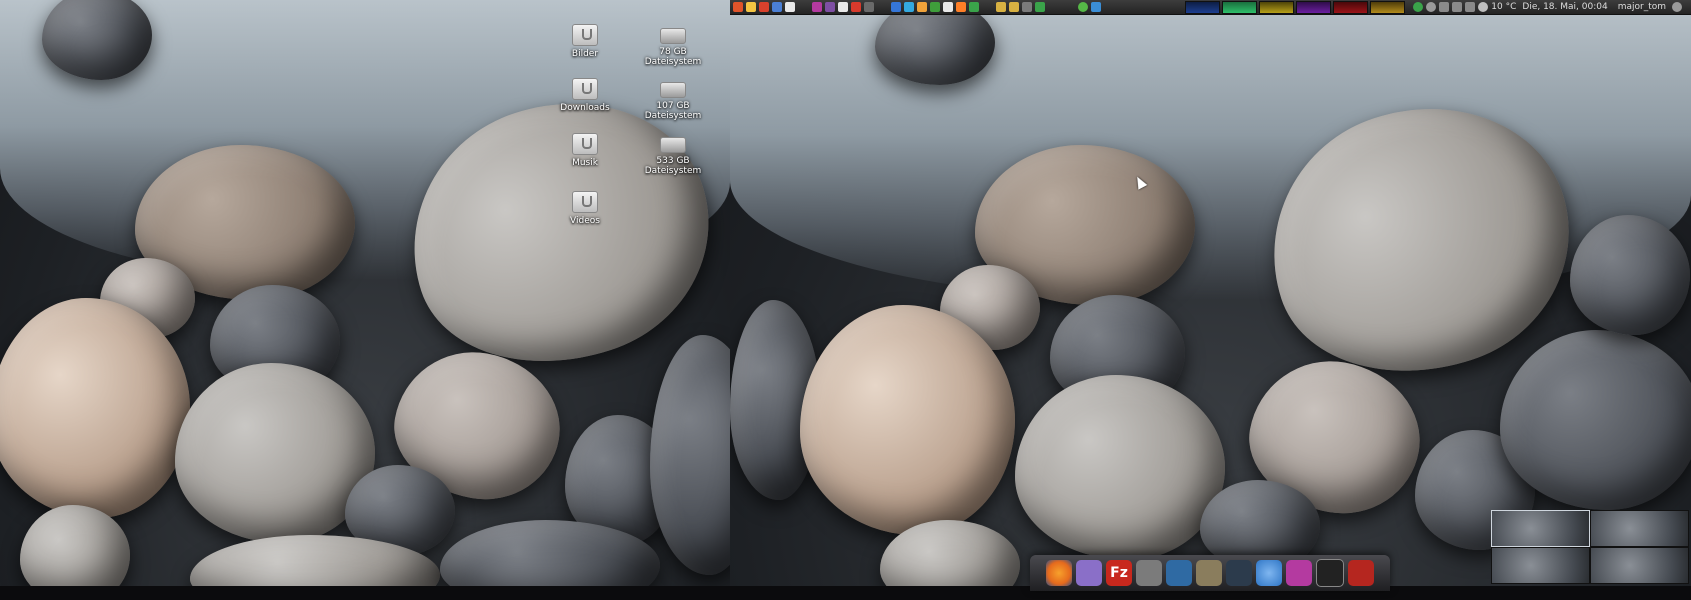  Describe the element at coordinates (1444, 7) in the screenshot. I see `wifi-icon` at that location.